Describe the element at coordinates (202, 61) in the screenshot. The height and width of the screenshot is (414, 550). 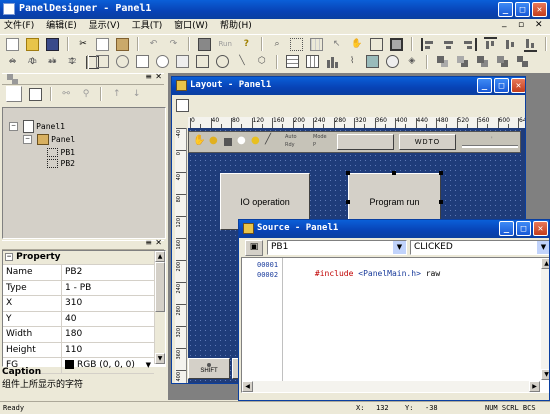
I see `rect-tool-icon` at that location.